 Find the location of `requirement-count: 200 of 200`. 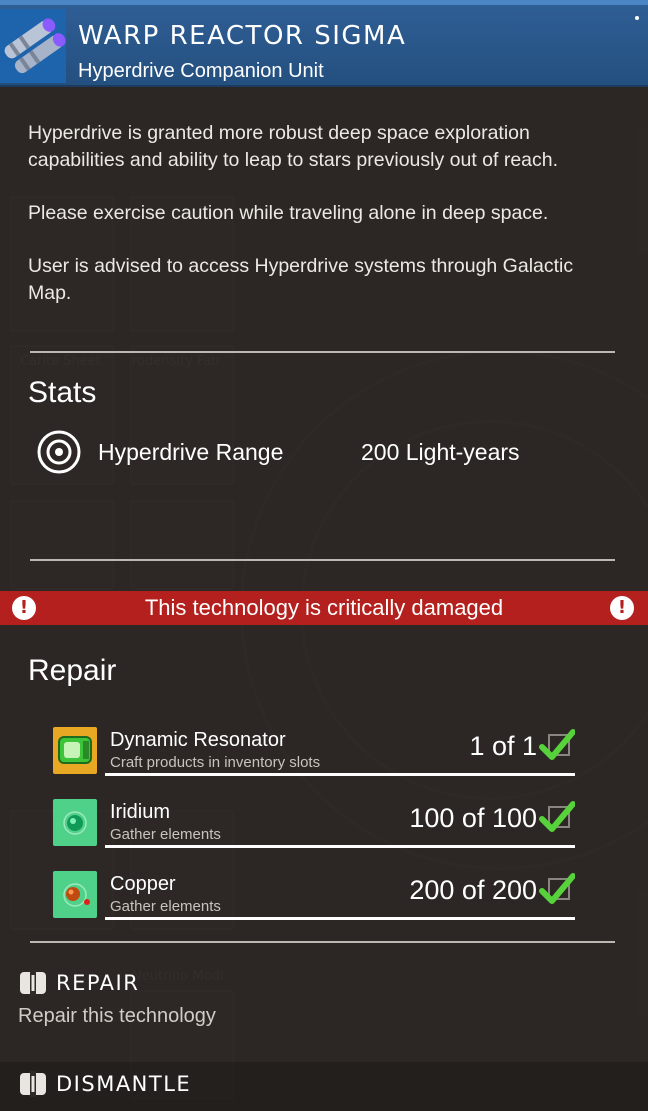

requirement-count: 200 of 200 is located at coordinates (473, 890).